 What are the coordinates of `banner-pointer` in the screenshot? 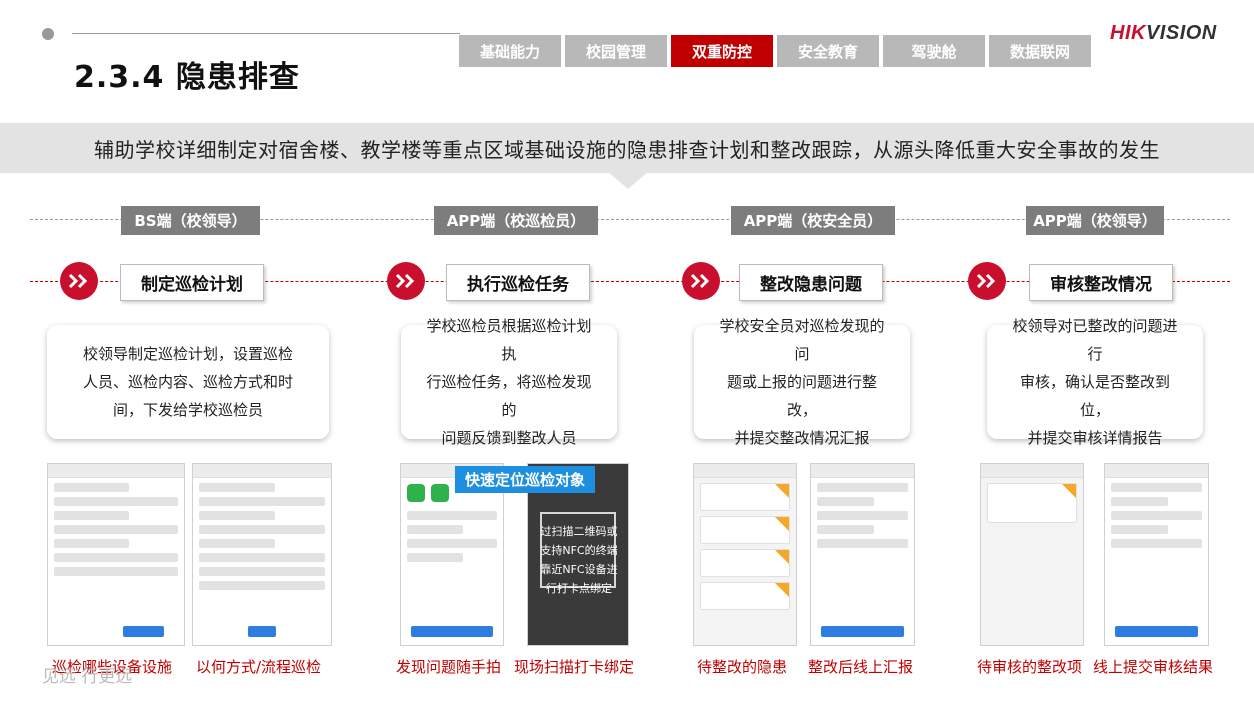 It's located at (628, 180).